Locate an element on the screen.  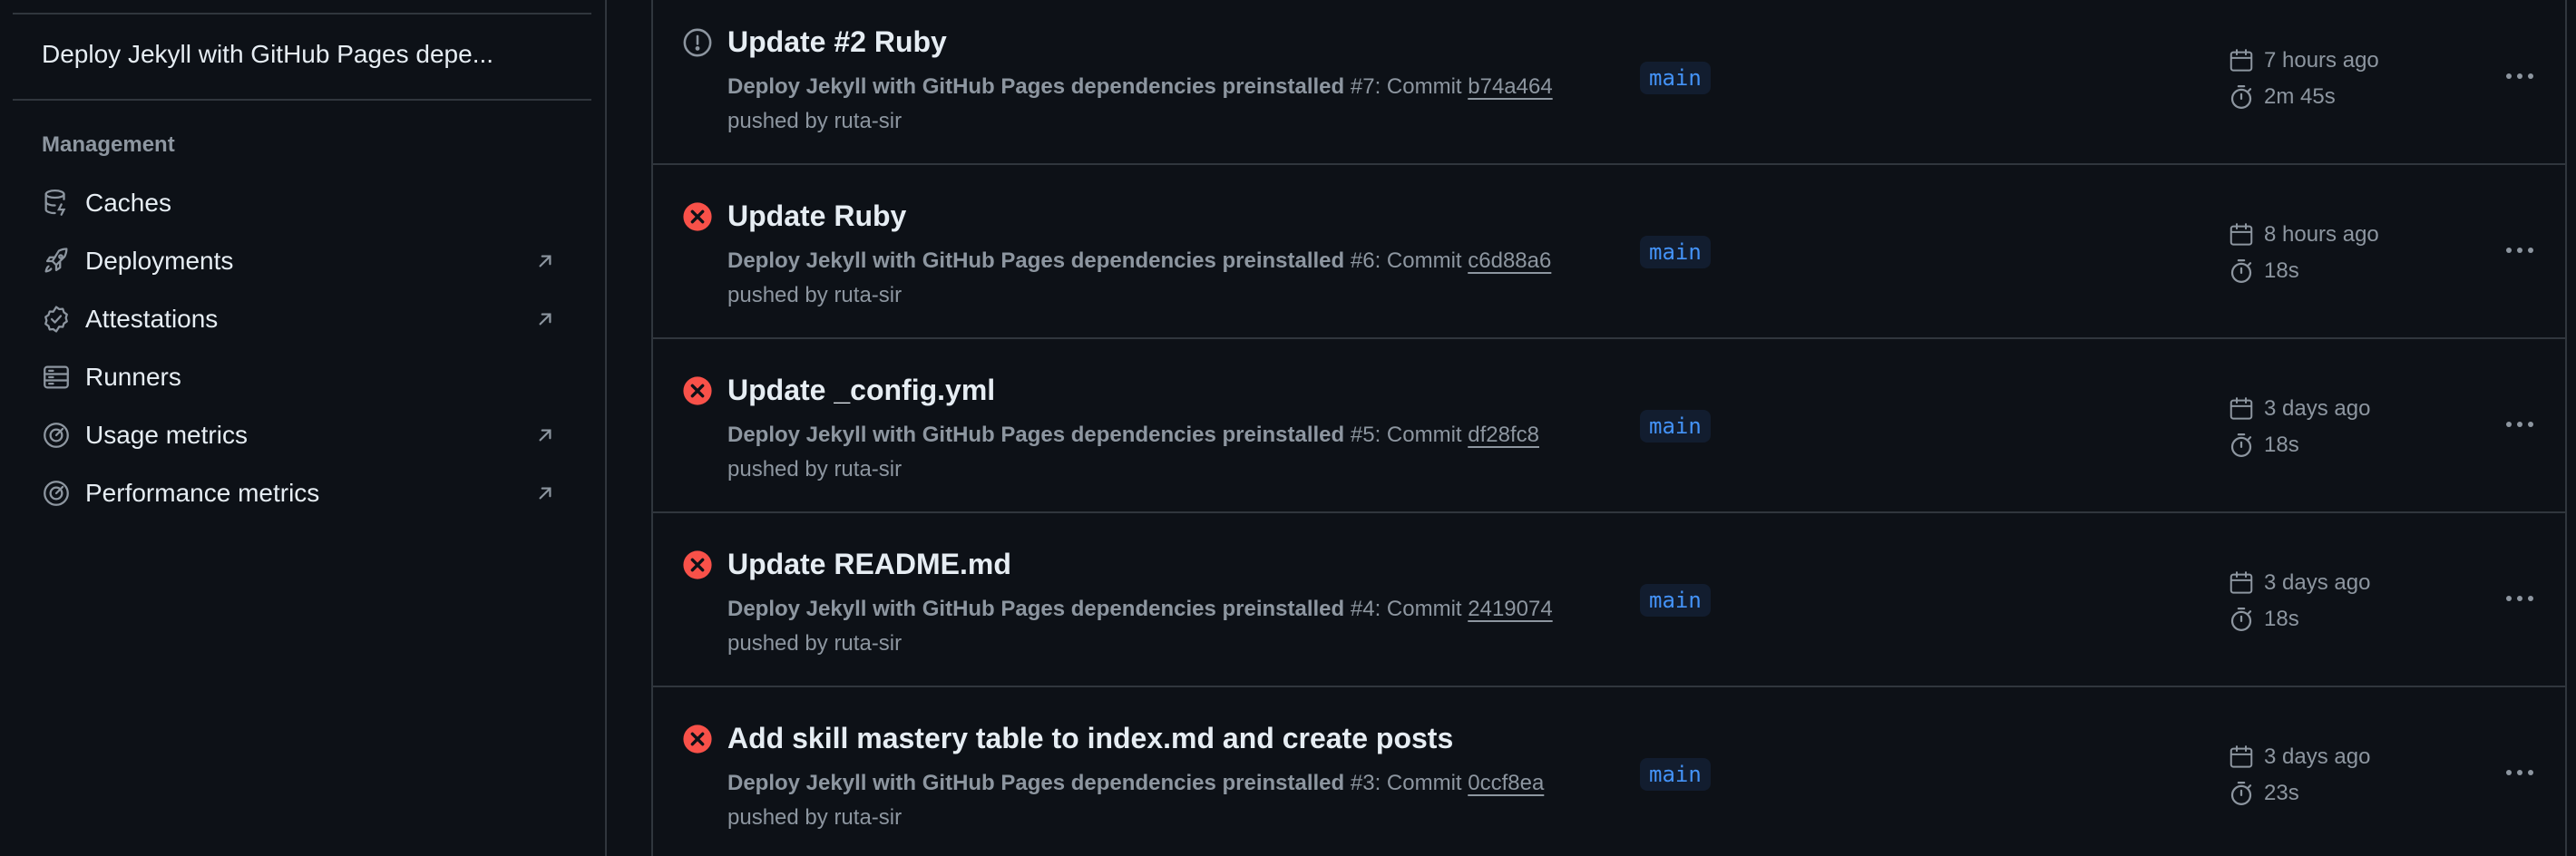
sidebar-item-attestations: Attestations is located at coordinates (297, 319).